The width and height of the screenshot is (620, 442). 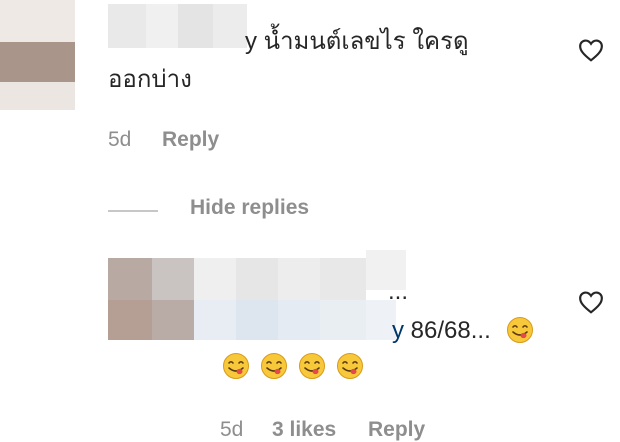 What do you see at coordinates (249, 208) in the screenshot?
I see `hide-replies-button: Hide replies` at bounding box center [249, 208].